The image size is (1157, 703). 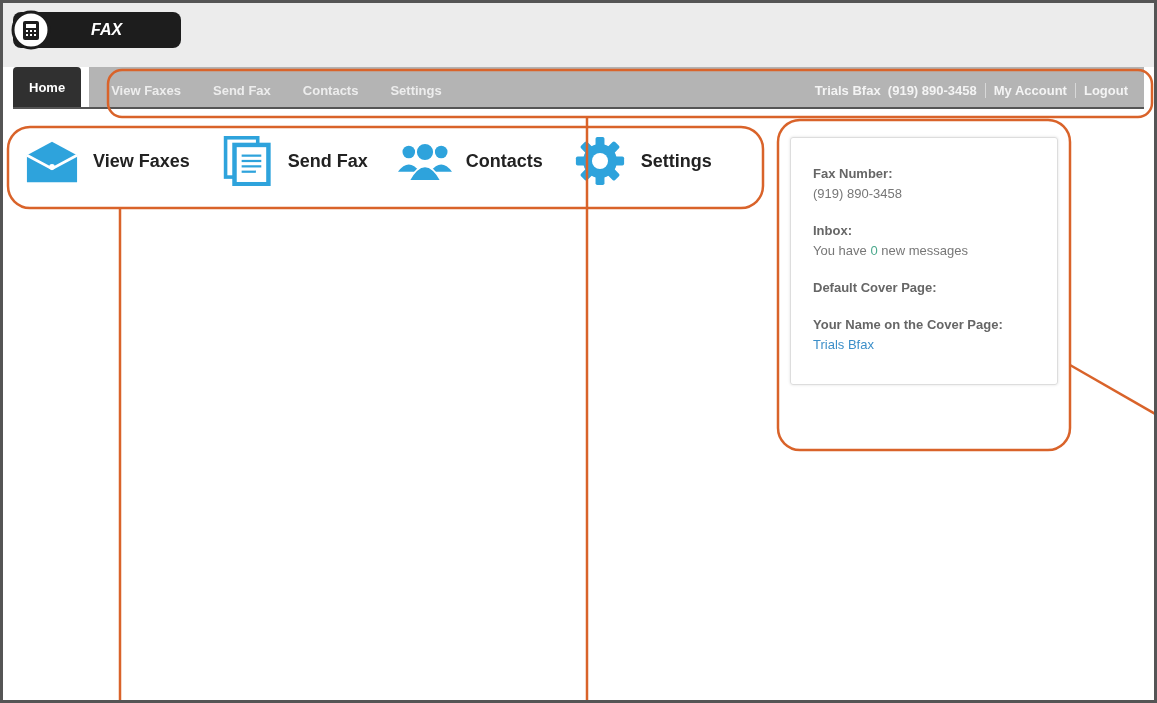 What do you see at coordinates (1105, 90) in the screenshot?
I see `nav-link: Logout` at bounding box center [1105, 90].